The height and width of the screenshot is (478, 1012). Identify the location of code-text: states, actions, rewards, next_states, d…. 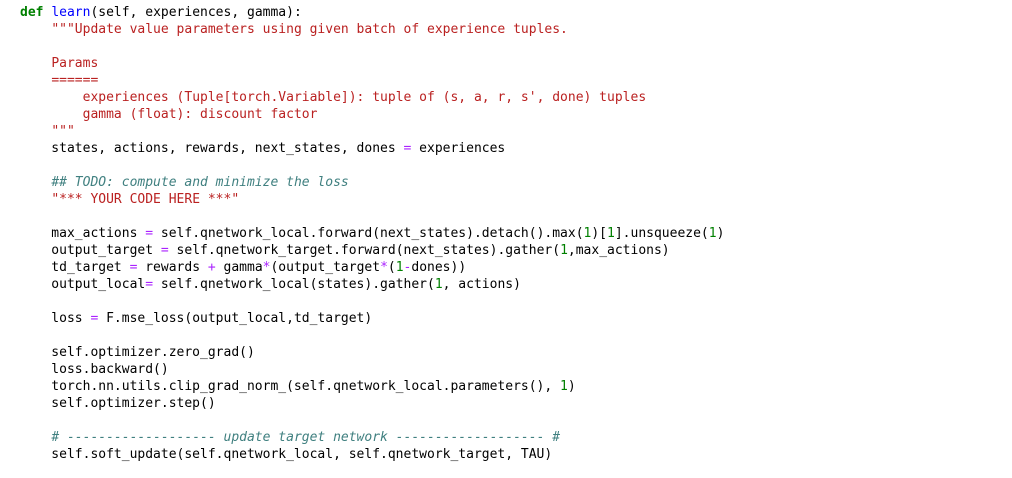
(212, 148).